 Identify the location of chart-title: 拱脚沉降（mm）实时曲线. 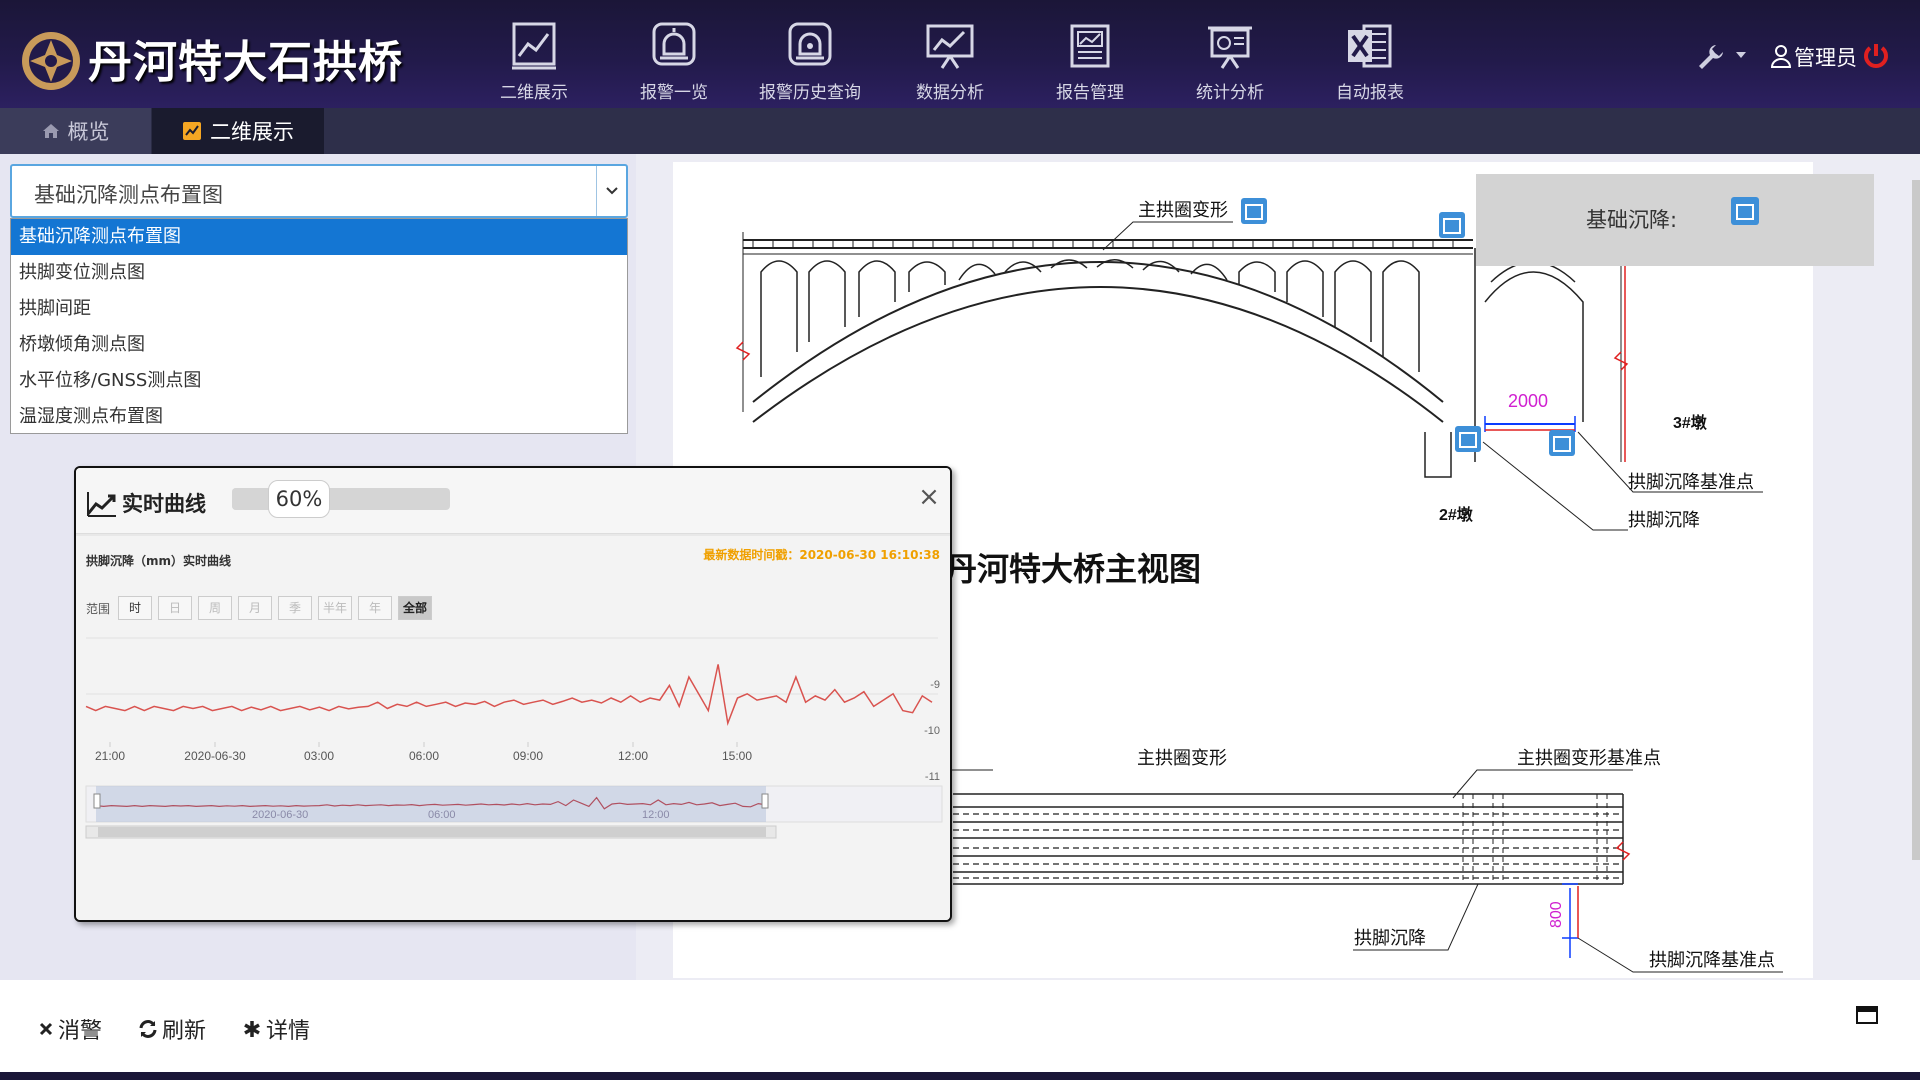
(159, 561).